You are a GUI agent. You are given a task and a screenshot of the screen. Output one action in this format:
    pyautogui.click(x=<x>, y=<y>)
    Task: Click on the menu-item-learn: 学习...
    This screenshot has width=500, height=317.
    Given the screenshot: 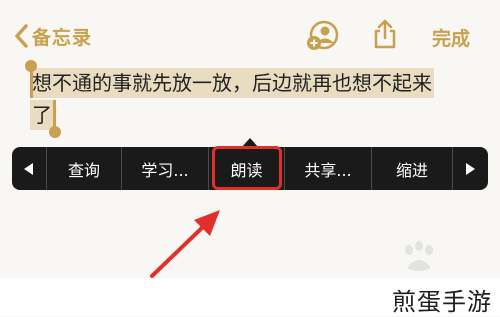 What is the action you would take?
    pyautogui.click(x=165, y=168)
    